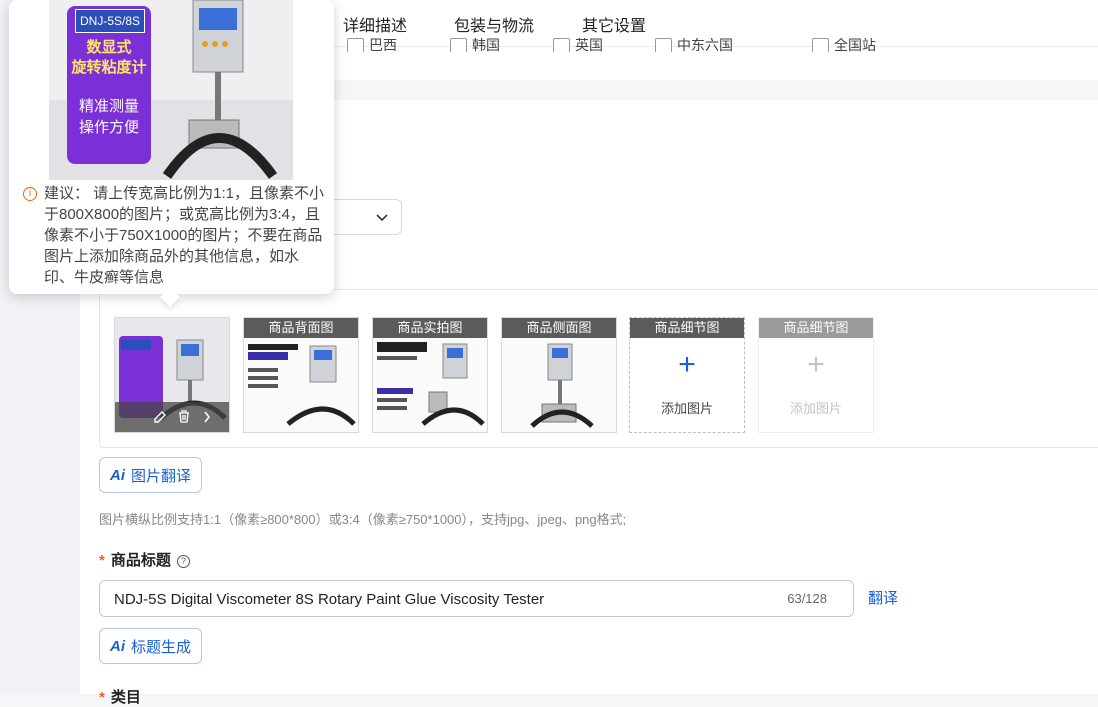 This screenshot has height=707, width=1098. I want to click on checkbox-label: 巴西, so click(383, 45).